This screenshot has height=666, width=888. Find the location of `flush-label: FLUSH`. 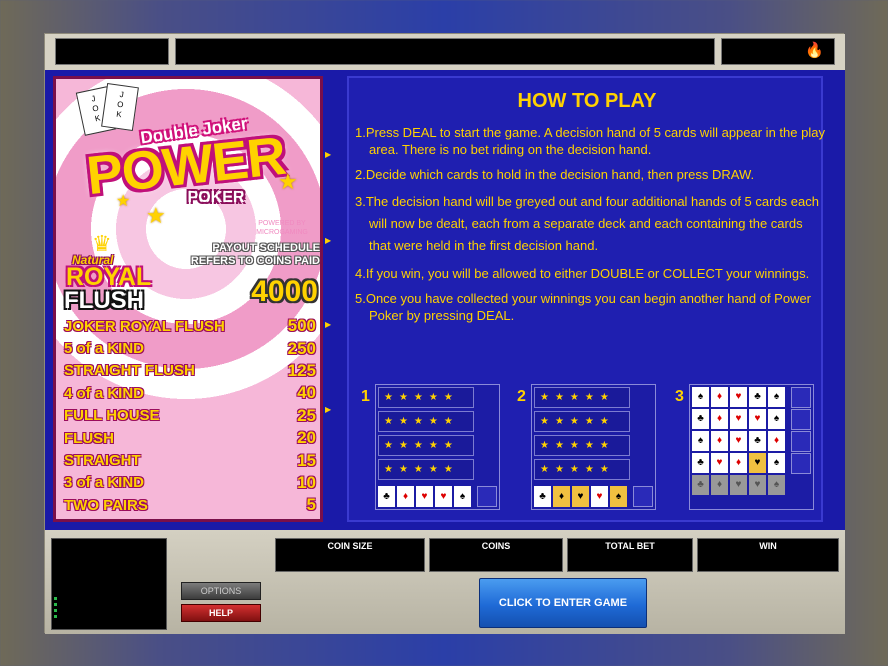

flush-label: FLUSH is located at coordinates (104, 300).